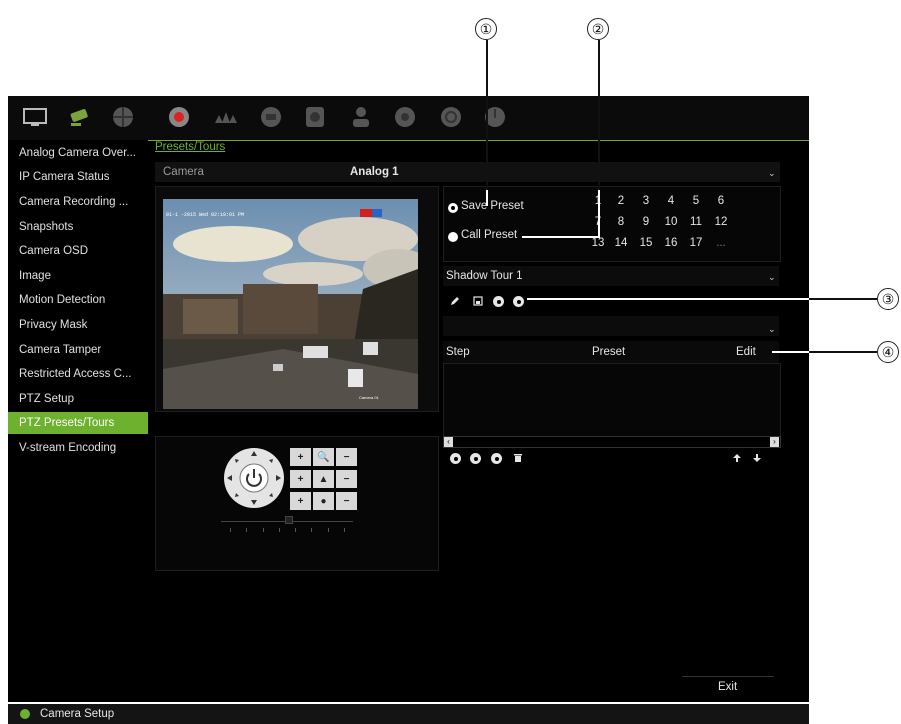 This screenshot has width=901, height=724. Describe the element at coordinates (35, 117) in the screenshot. I see `display-icon` at that location.